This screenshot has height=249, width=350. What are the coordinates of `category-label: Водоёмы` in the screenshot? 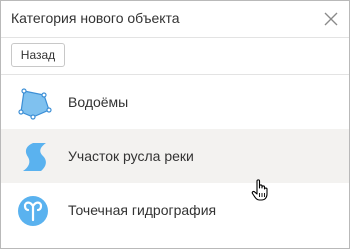 It's located at (98, 102).